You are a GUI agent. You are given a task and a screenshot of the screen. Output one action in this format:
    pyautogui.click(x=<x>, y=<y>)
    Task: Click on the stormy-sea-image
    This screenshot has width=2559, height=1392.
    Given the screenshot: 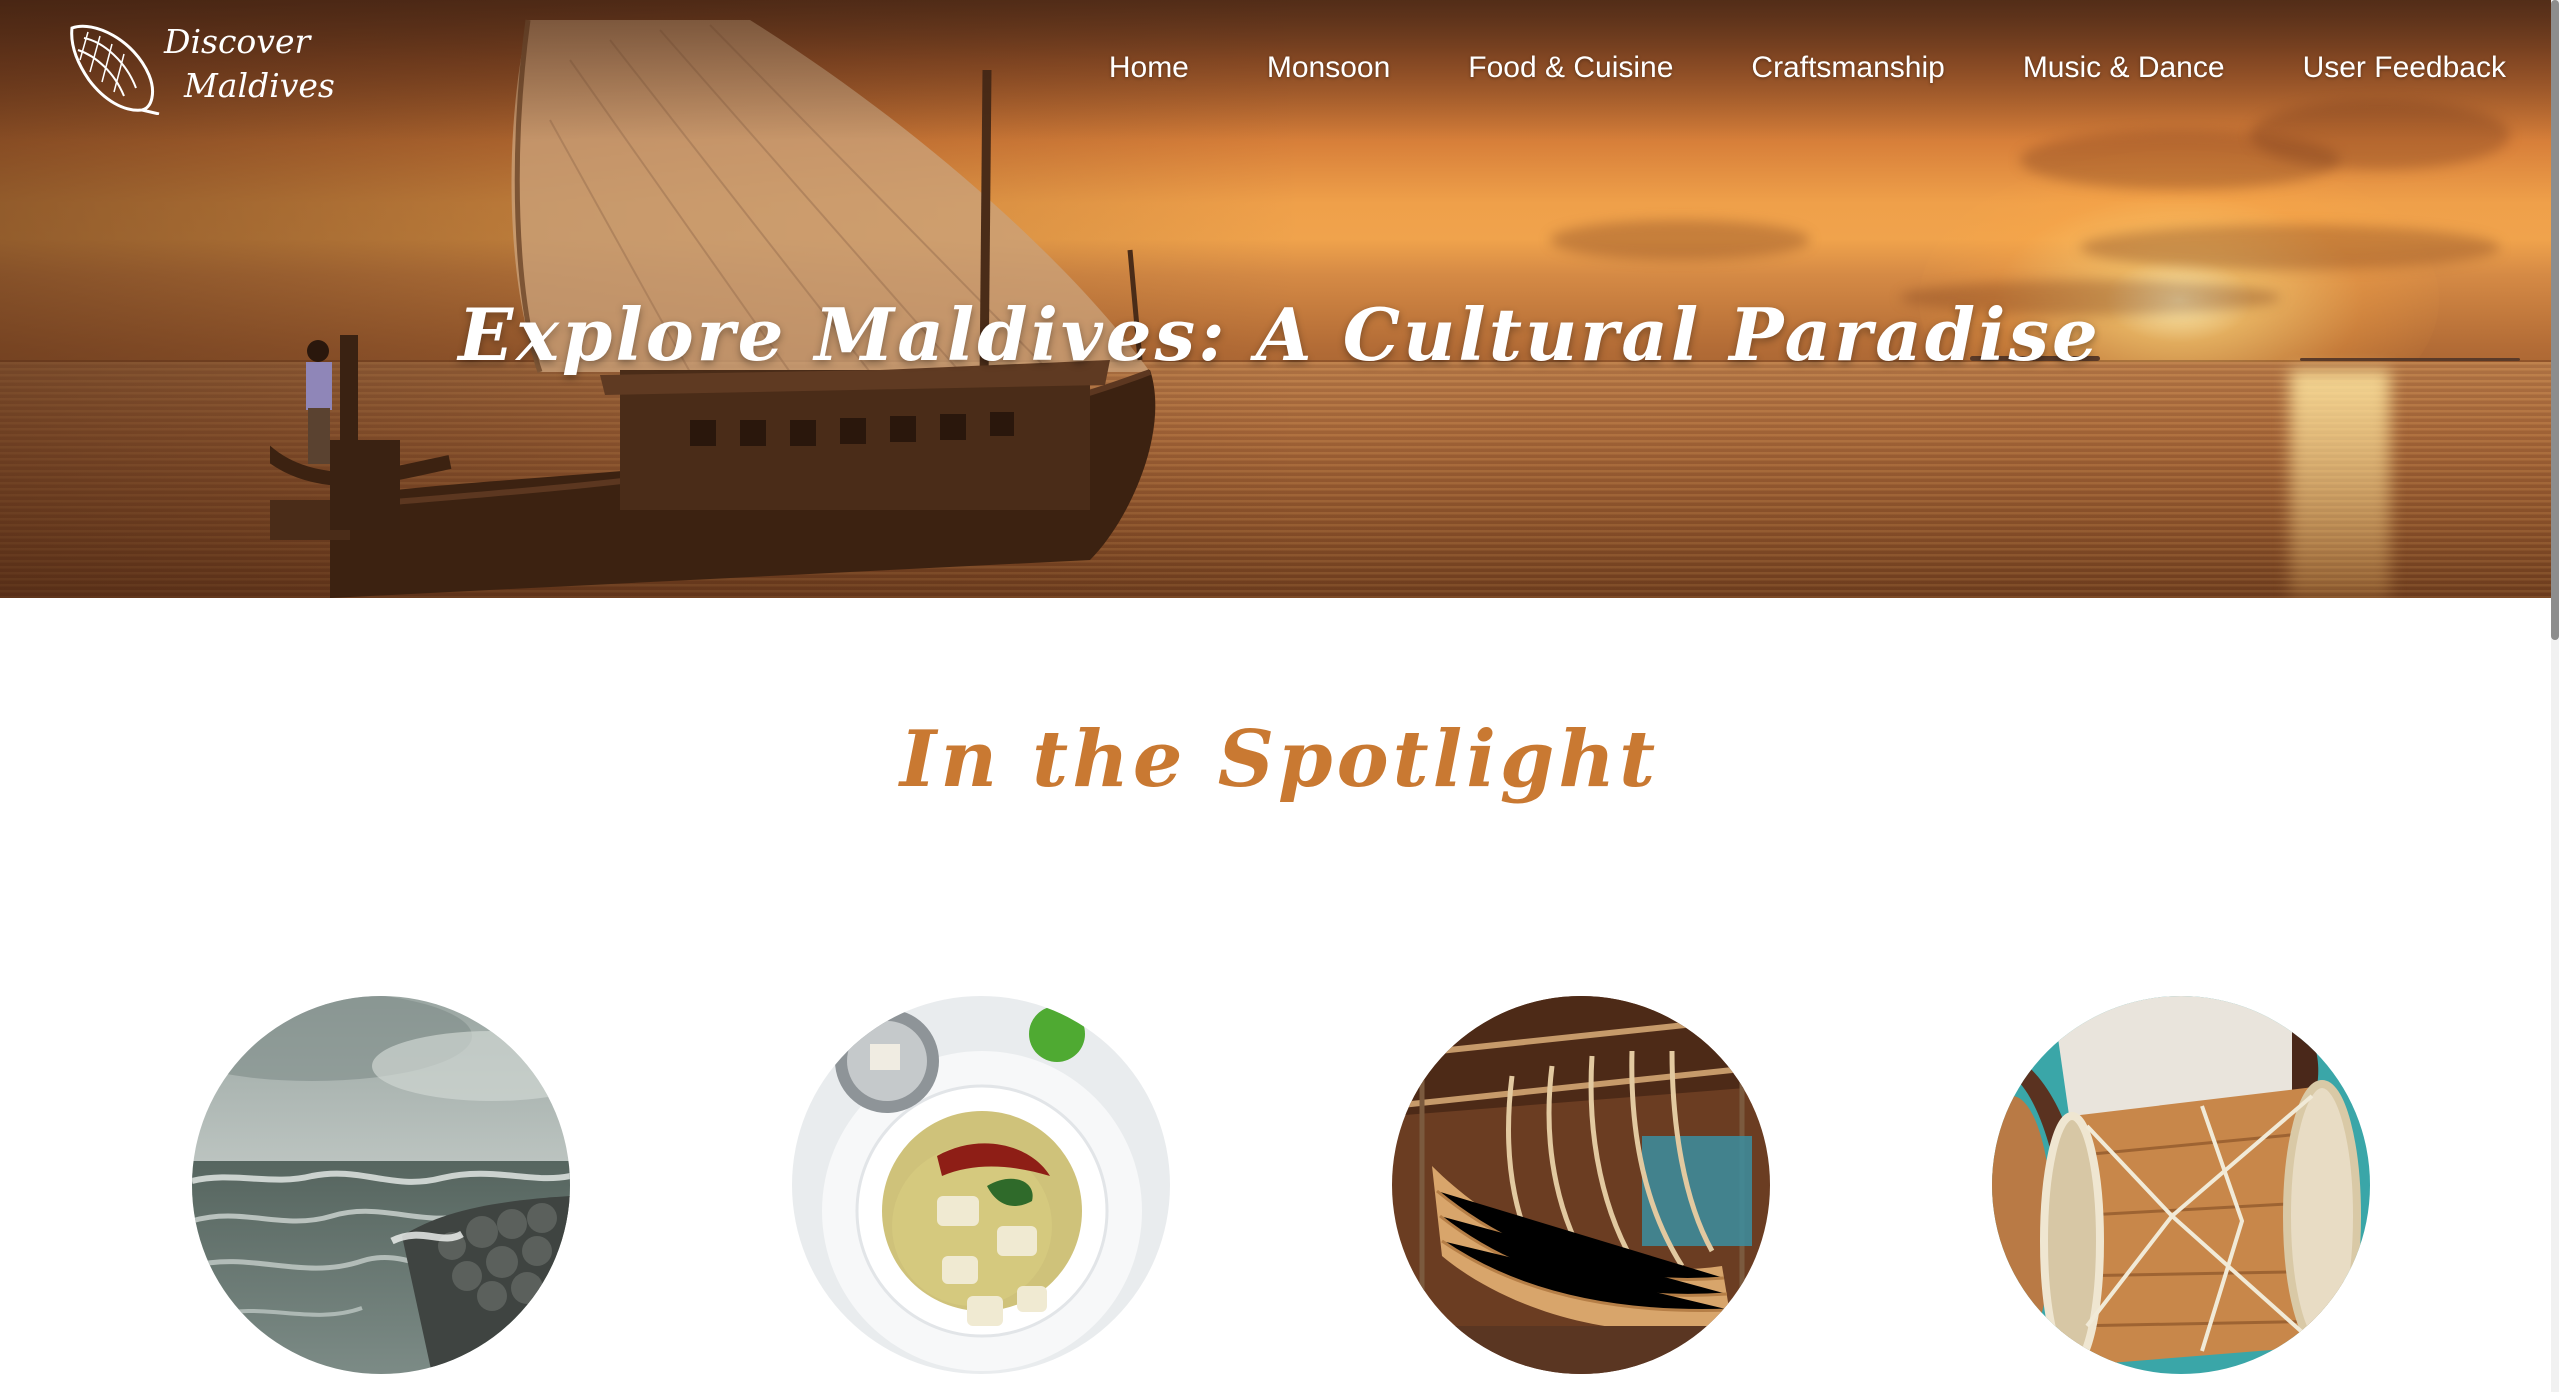 What is the action you would take?
    pyautogui.click(x=381, y=1185)
    